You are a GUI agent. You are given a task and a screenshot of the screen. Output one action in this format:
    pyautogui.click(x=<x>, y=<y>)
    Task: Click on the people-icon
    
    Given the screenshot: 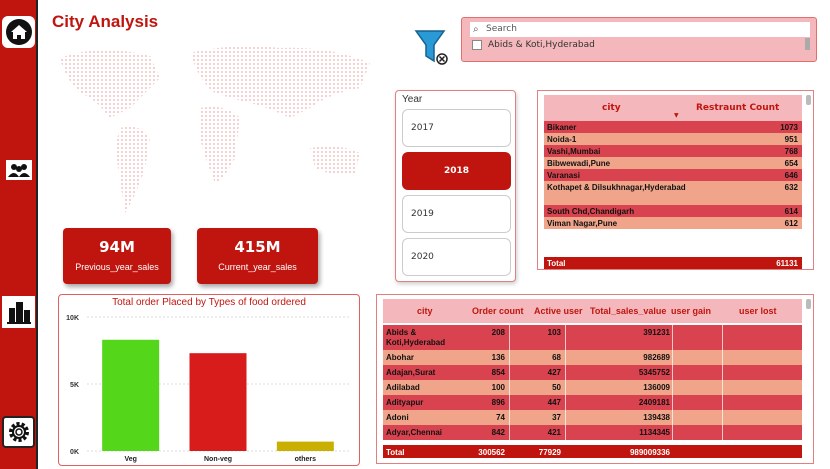 What is the action you would take?
    pyautogui.click(x=18, y=170)
    